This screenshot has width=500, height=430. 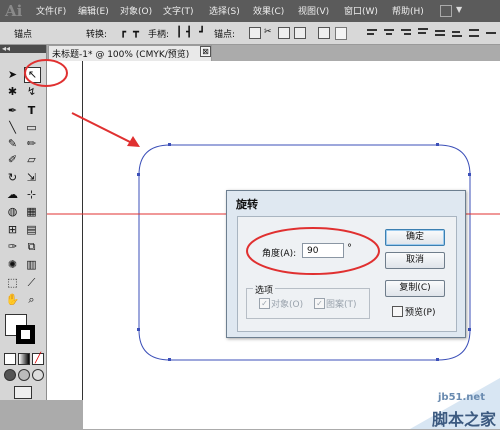 What do you see at coordinates (461, 397) in the screenshot?
I see `watermark-site: jb51.net` at bounding box center [461, 397].